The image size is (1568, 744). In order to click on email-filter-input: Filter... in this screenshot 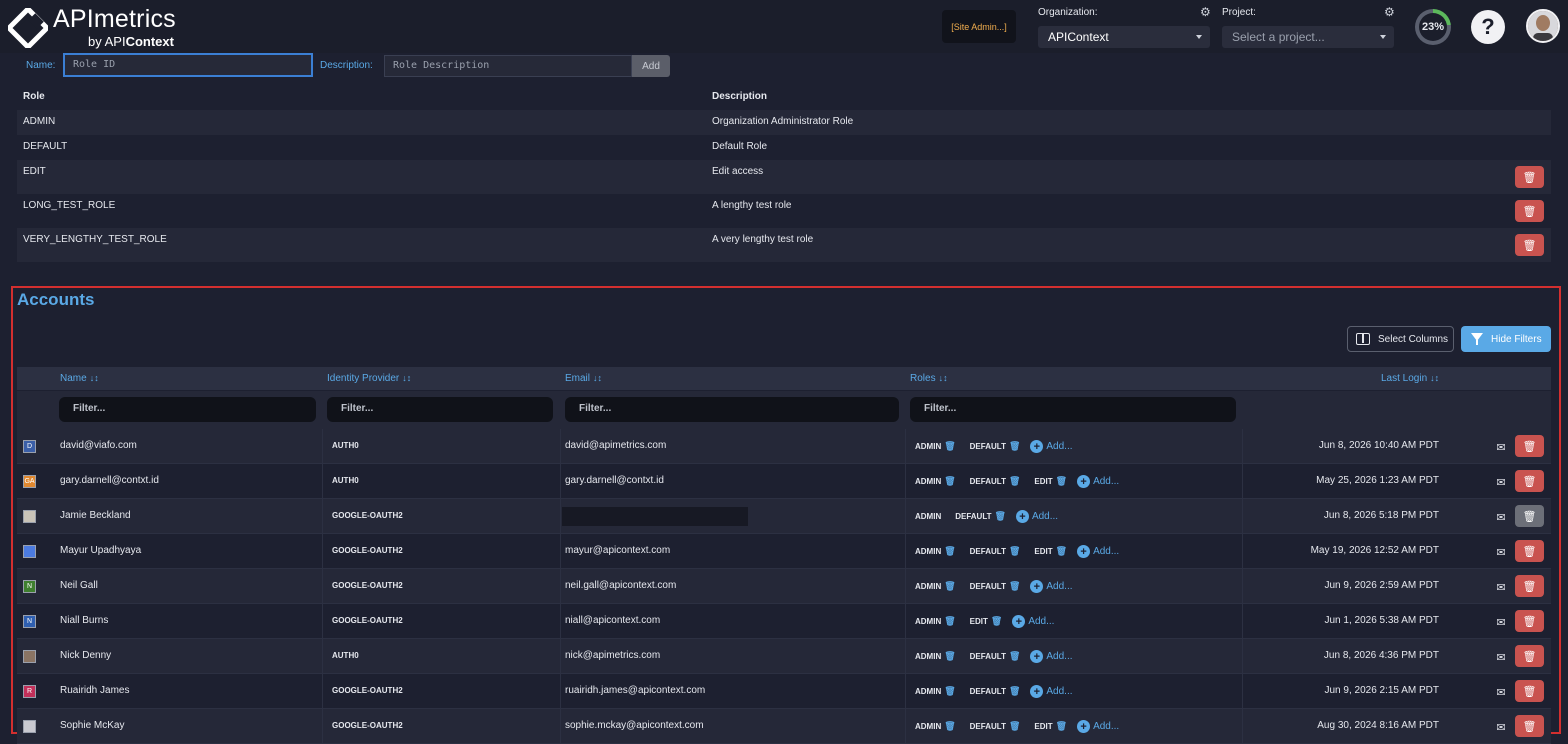, I will do `click(732, 409)`.